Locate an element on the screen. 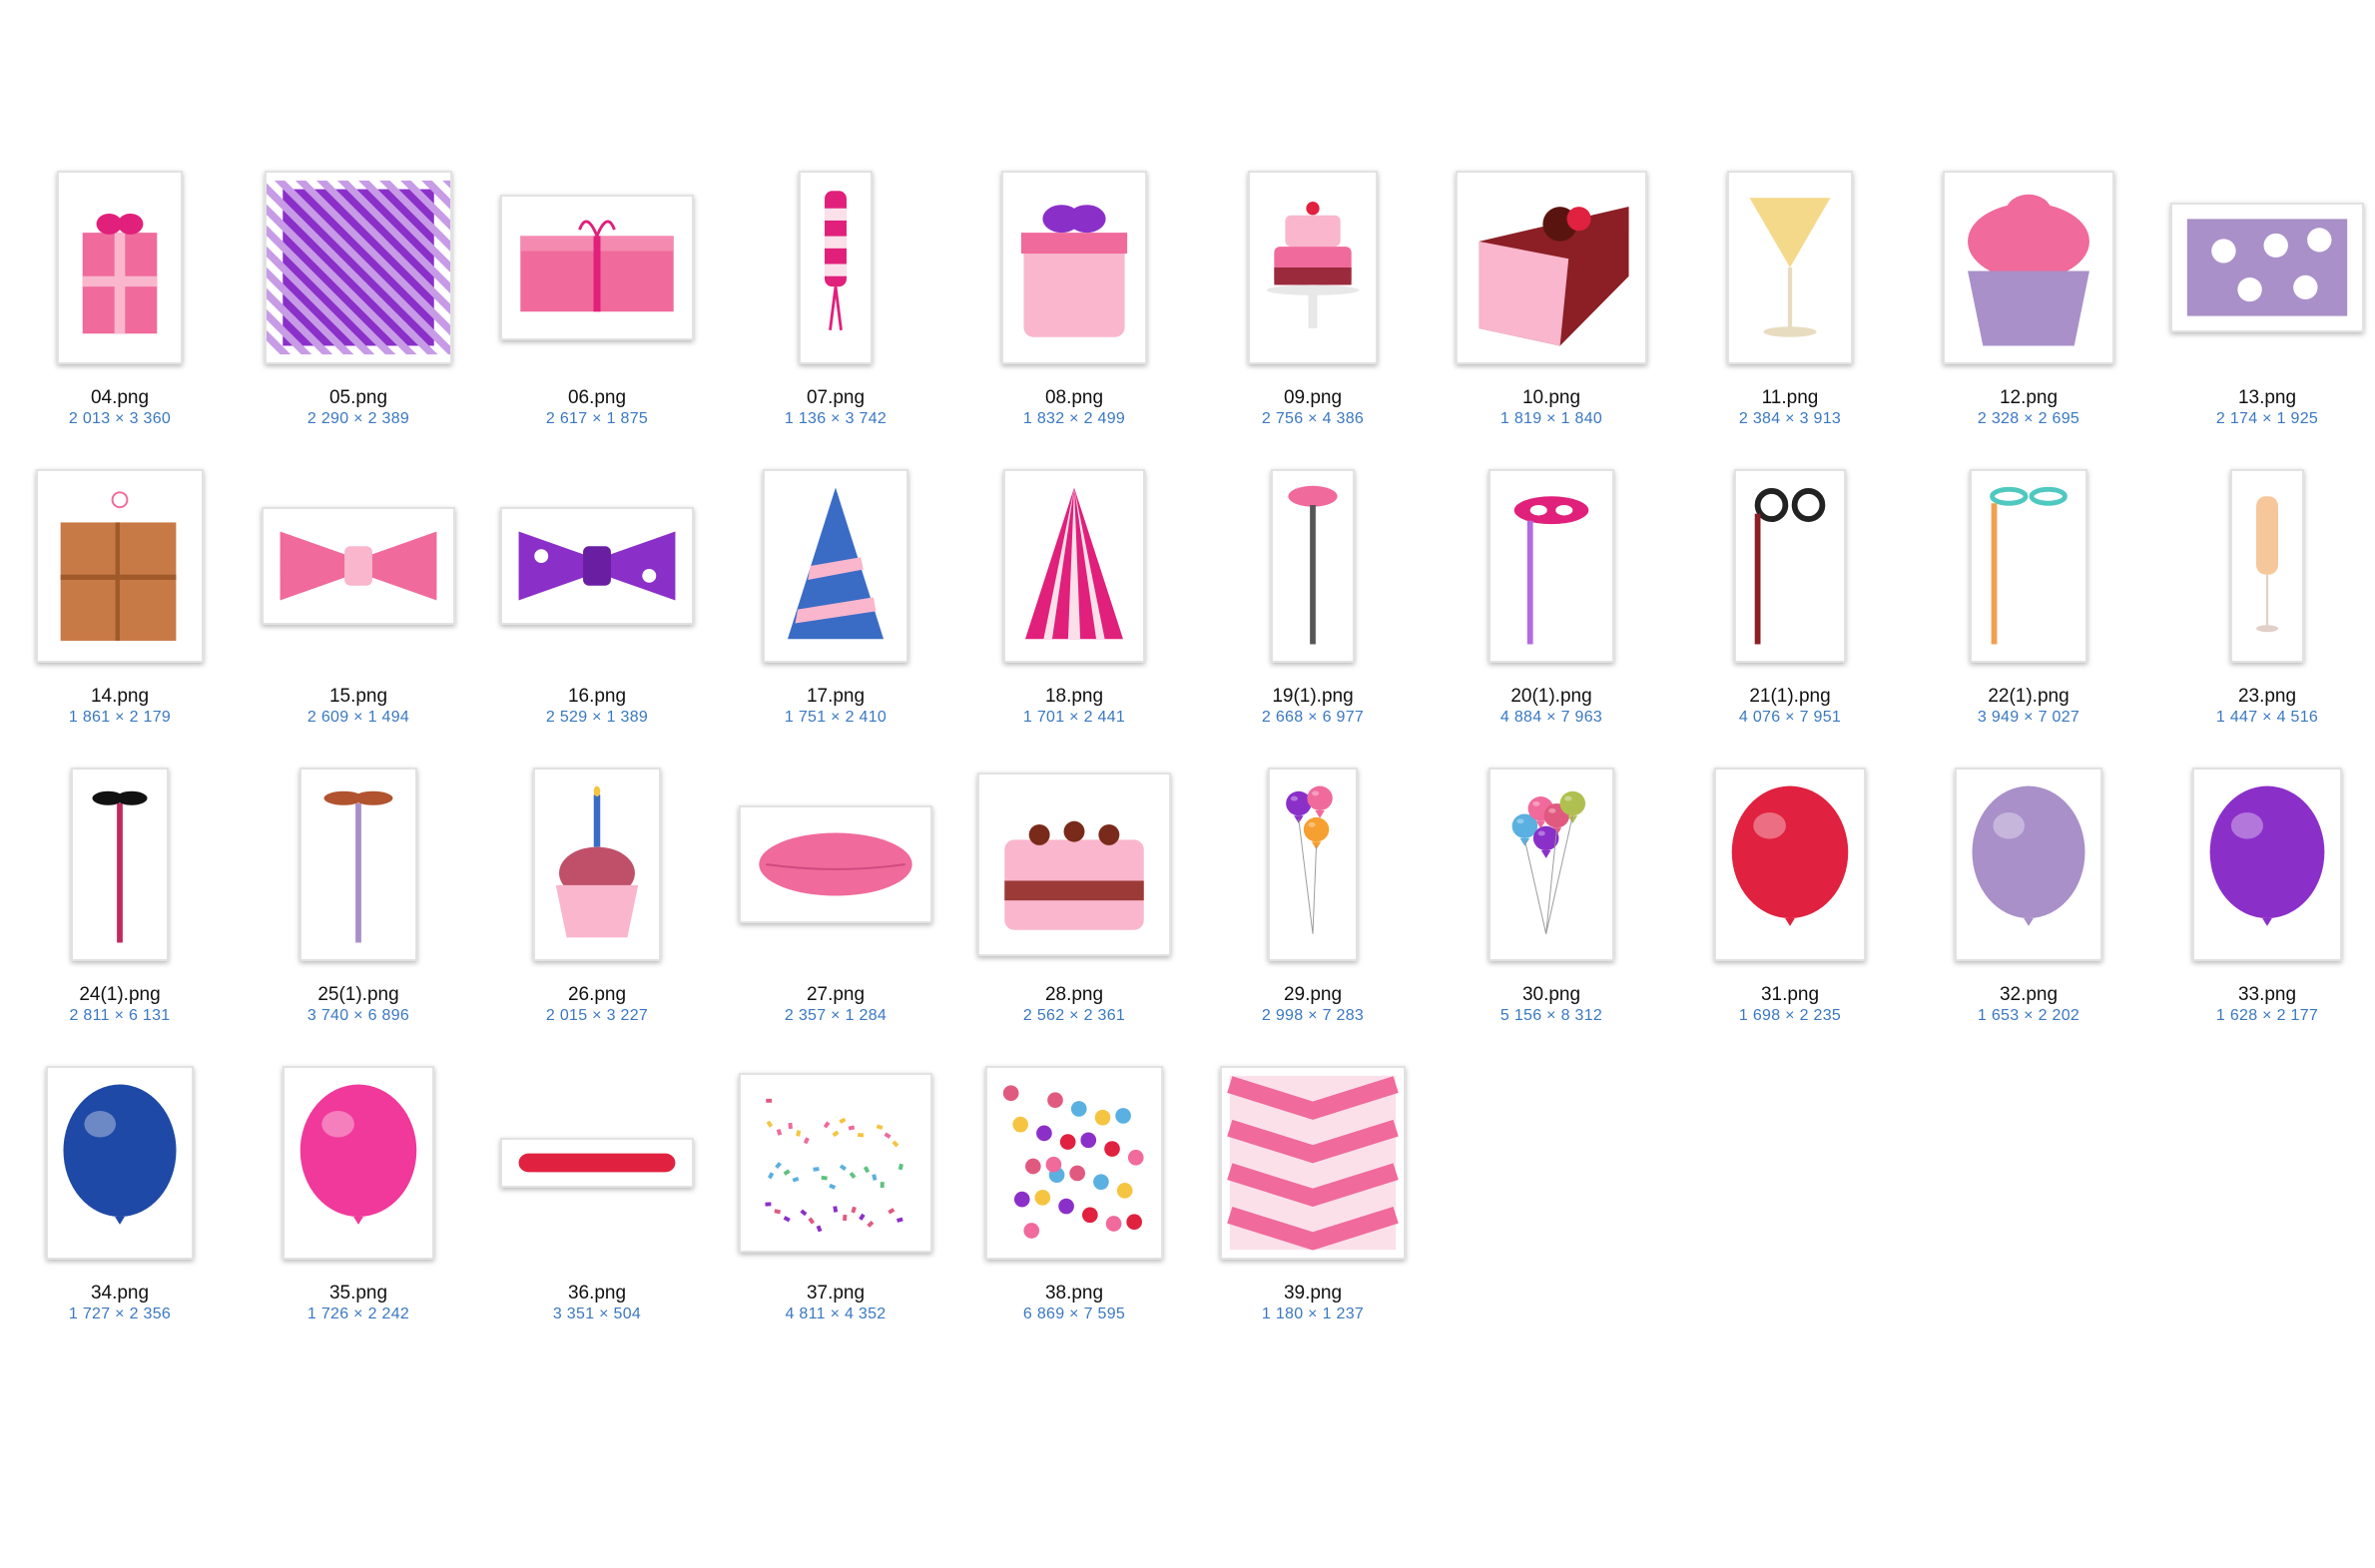 This screenshot has width=2375, height=1568. file-item: 17.png 1 751 × 2 410 is located at coordinates (835, 606).